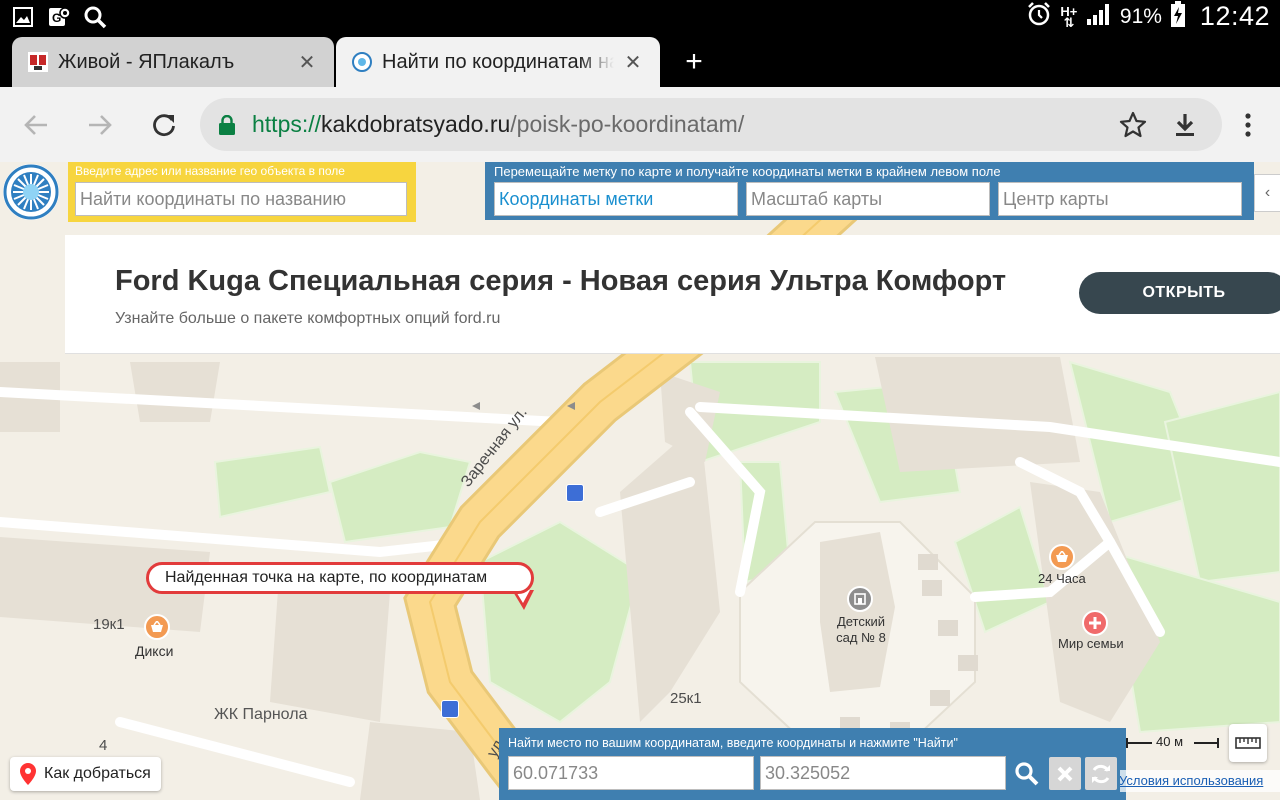 This screenshot has width=1280, height=800. I want to click on close-icon, so click(1065, 773).